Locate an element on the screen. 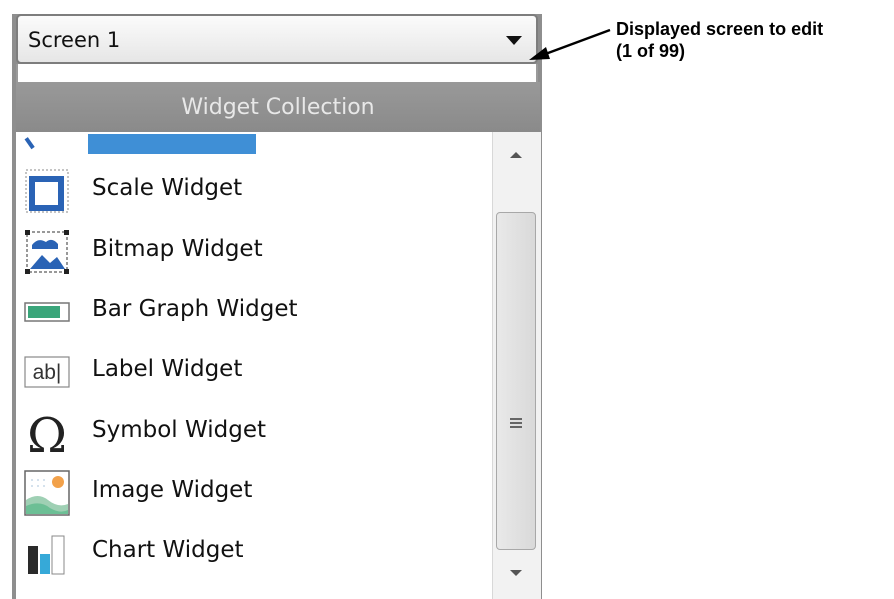 Image resolution: width=894 pixels, height=599 pixels. annotation-arrow is located at coordinates (570, 44).